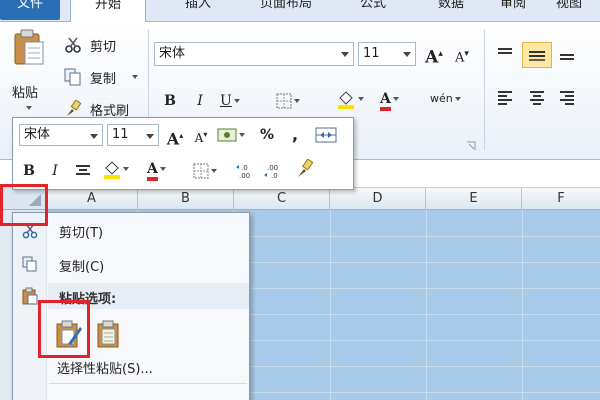  Describe the element at coordinates (371, 53) in the screenshot. I see `font-size-value: 11` at that location.